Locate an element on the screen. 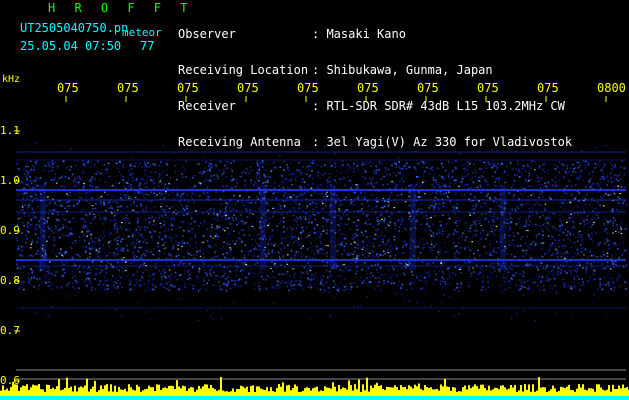 Image resolution: width=629 pixels, height=400 pixels. bottom-power-bar is located at coordinates (314, 388).